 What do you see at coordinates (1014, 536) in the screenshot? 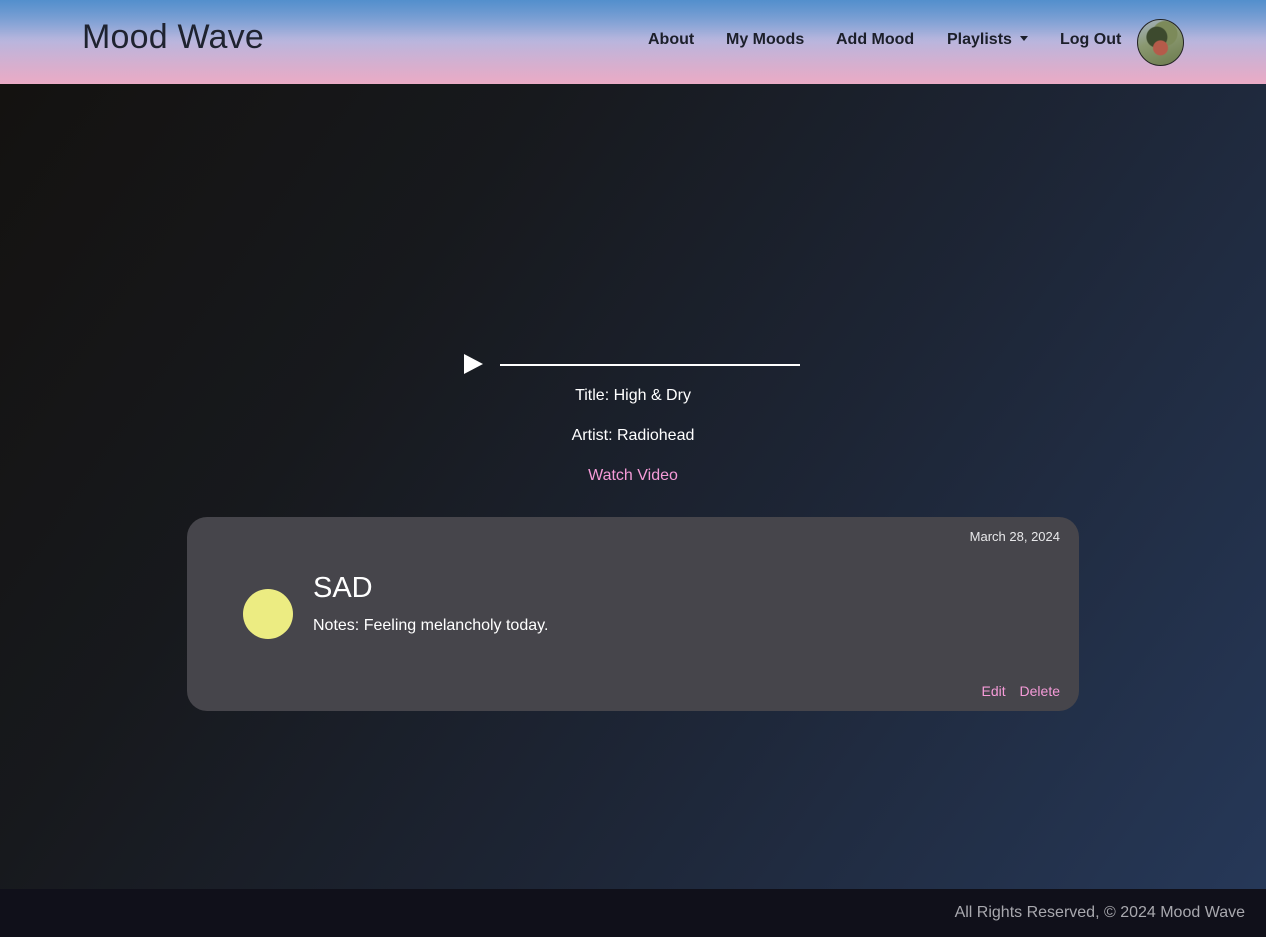
I see `mood-date: March 28, 2024` at bounding box center [1014, 536].